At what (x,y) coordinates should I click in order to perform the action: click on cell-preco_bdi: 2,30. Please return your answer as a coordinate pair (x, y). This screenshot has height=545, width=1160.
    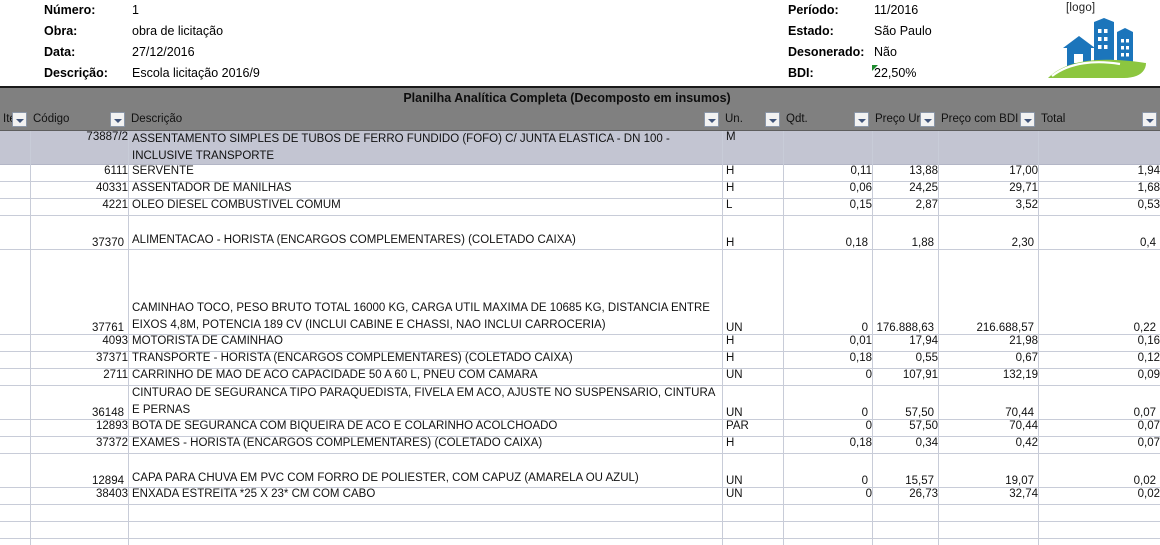
    Looking at the image, I should click on (988, 232).